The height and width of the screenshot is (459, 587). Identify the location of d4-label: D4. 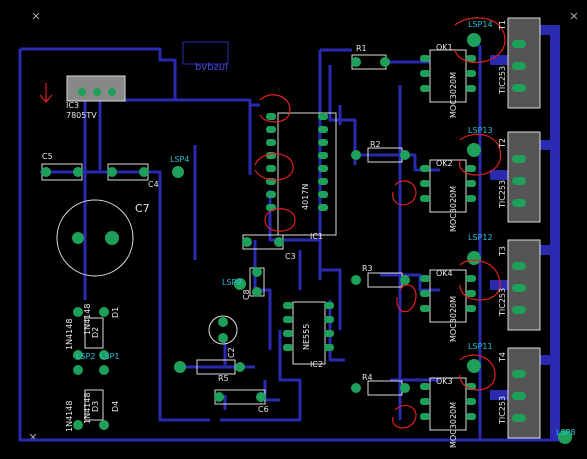
(115, 406).